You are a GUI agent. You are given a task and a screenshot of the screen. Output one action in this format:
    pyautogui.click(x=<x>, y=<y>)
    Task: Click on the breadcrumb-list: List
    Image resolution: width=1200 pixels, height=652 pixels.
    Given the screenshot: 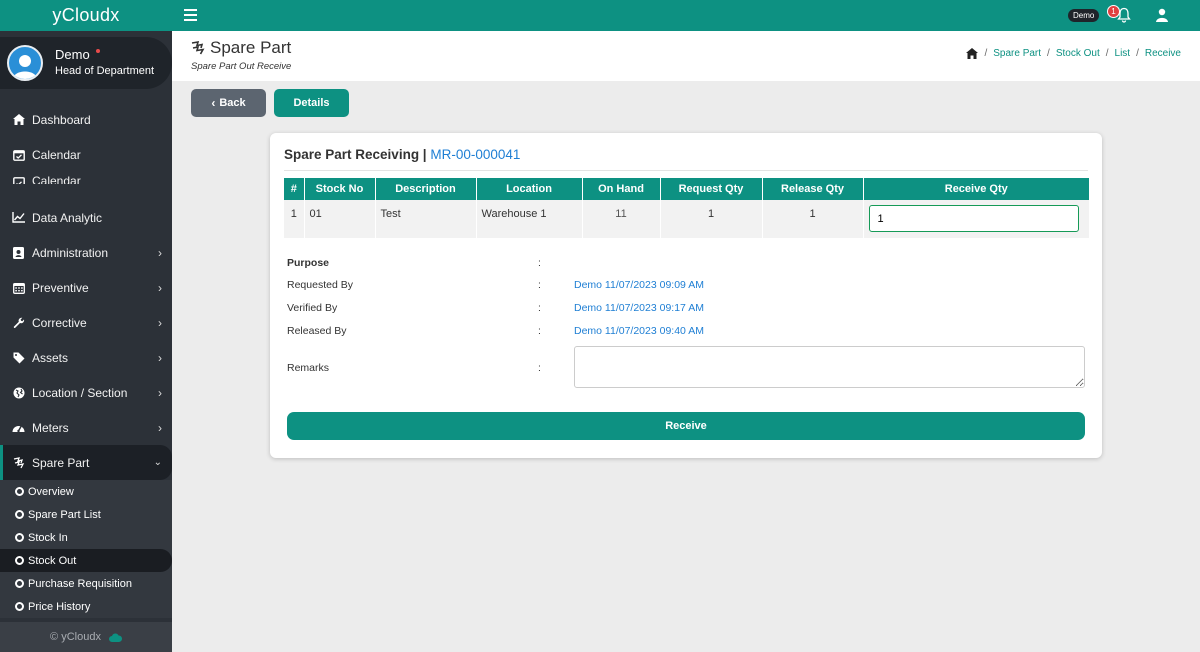 What is the action you would take?
    pyautogui.click(x=1123, y=53)
    